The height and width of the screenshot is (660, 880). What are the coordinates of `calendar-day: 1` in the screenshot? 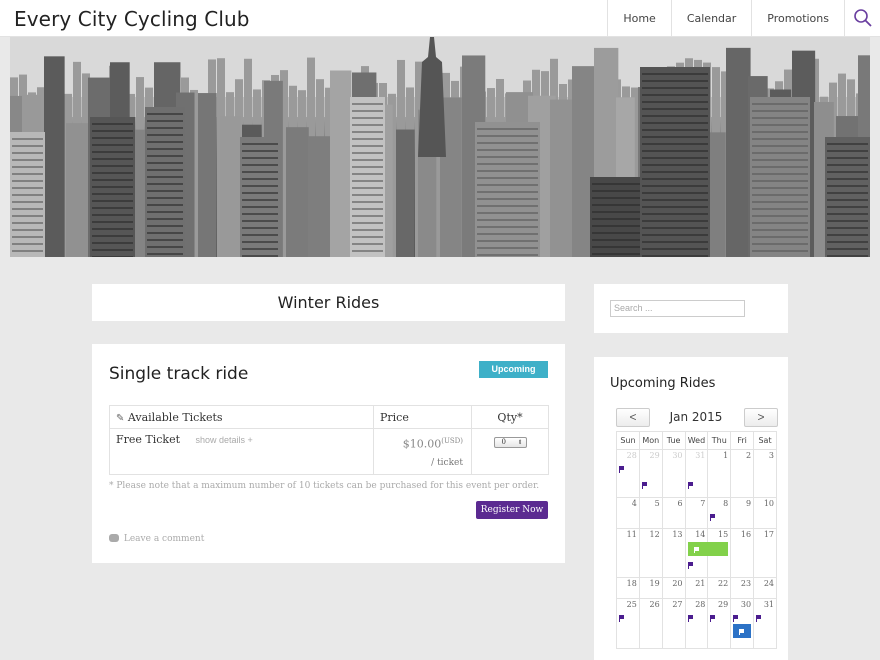 It's located at (719, 473).